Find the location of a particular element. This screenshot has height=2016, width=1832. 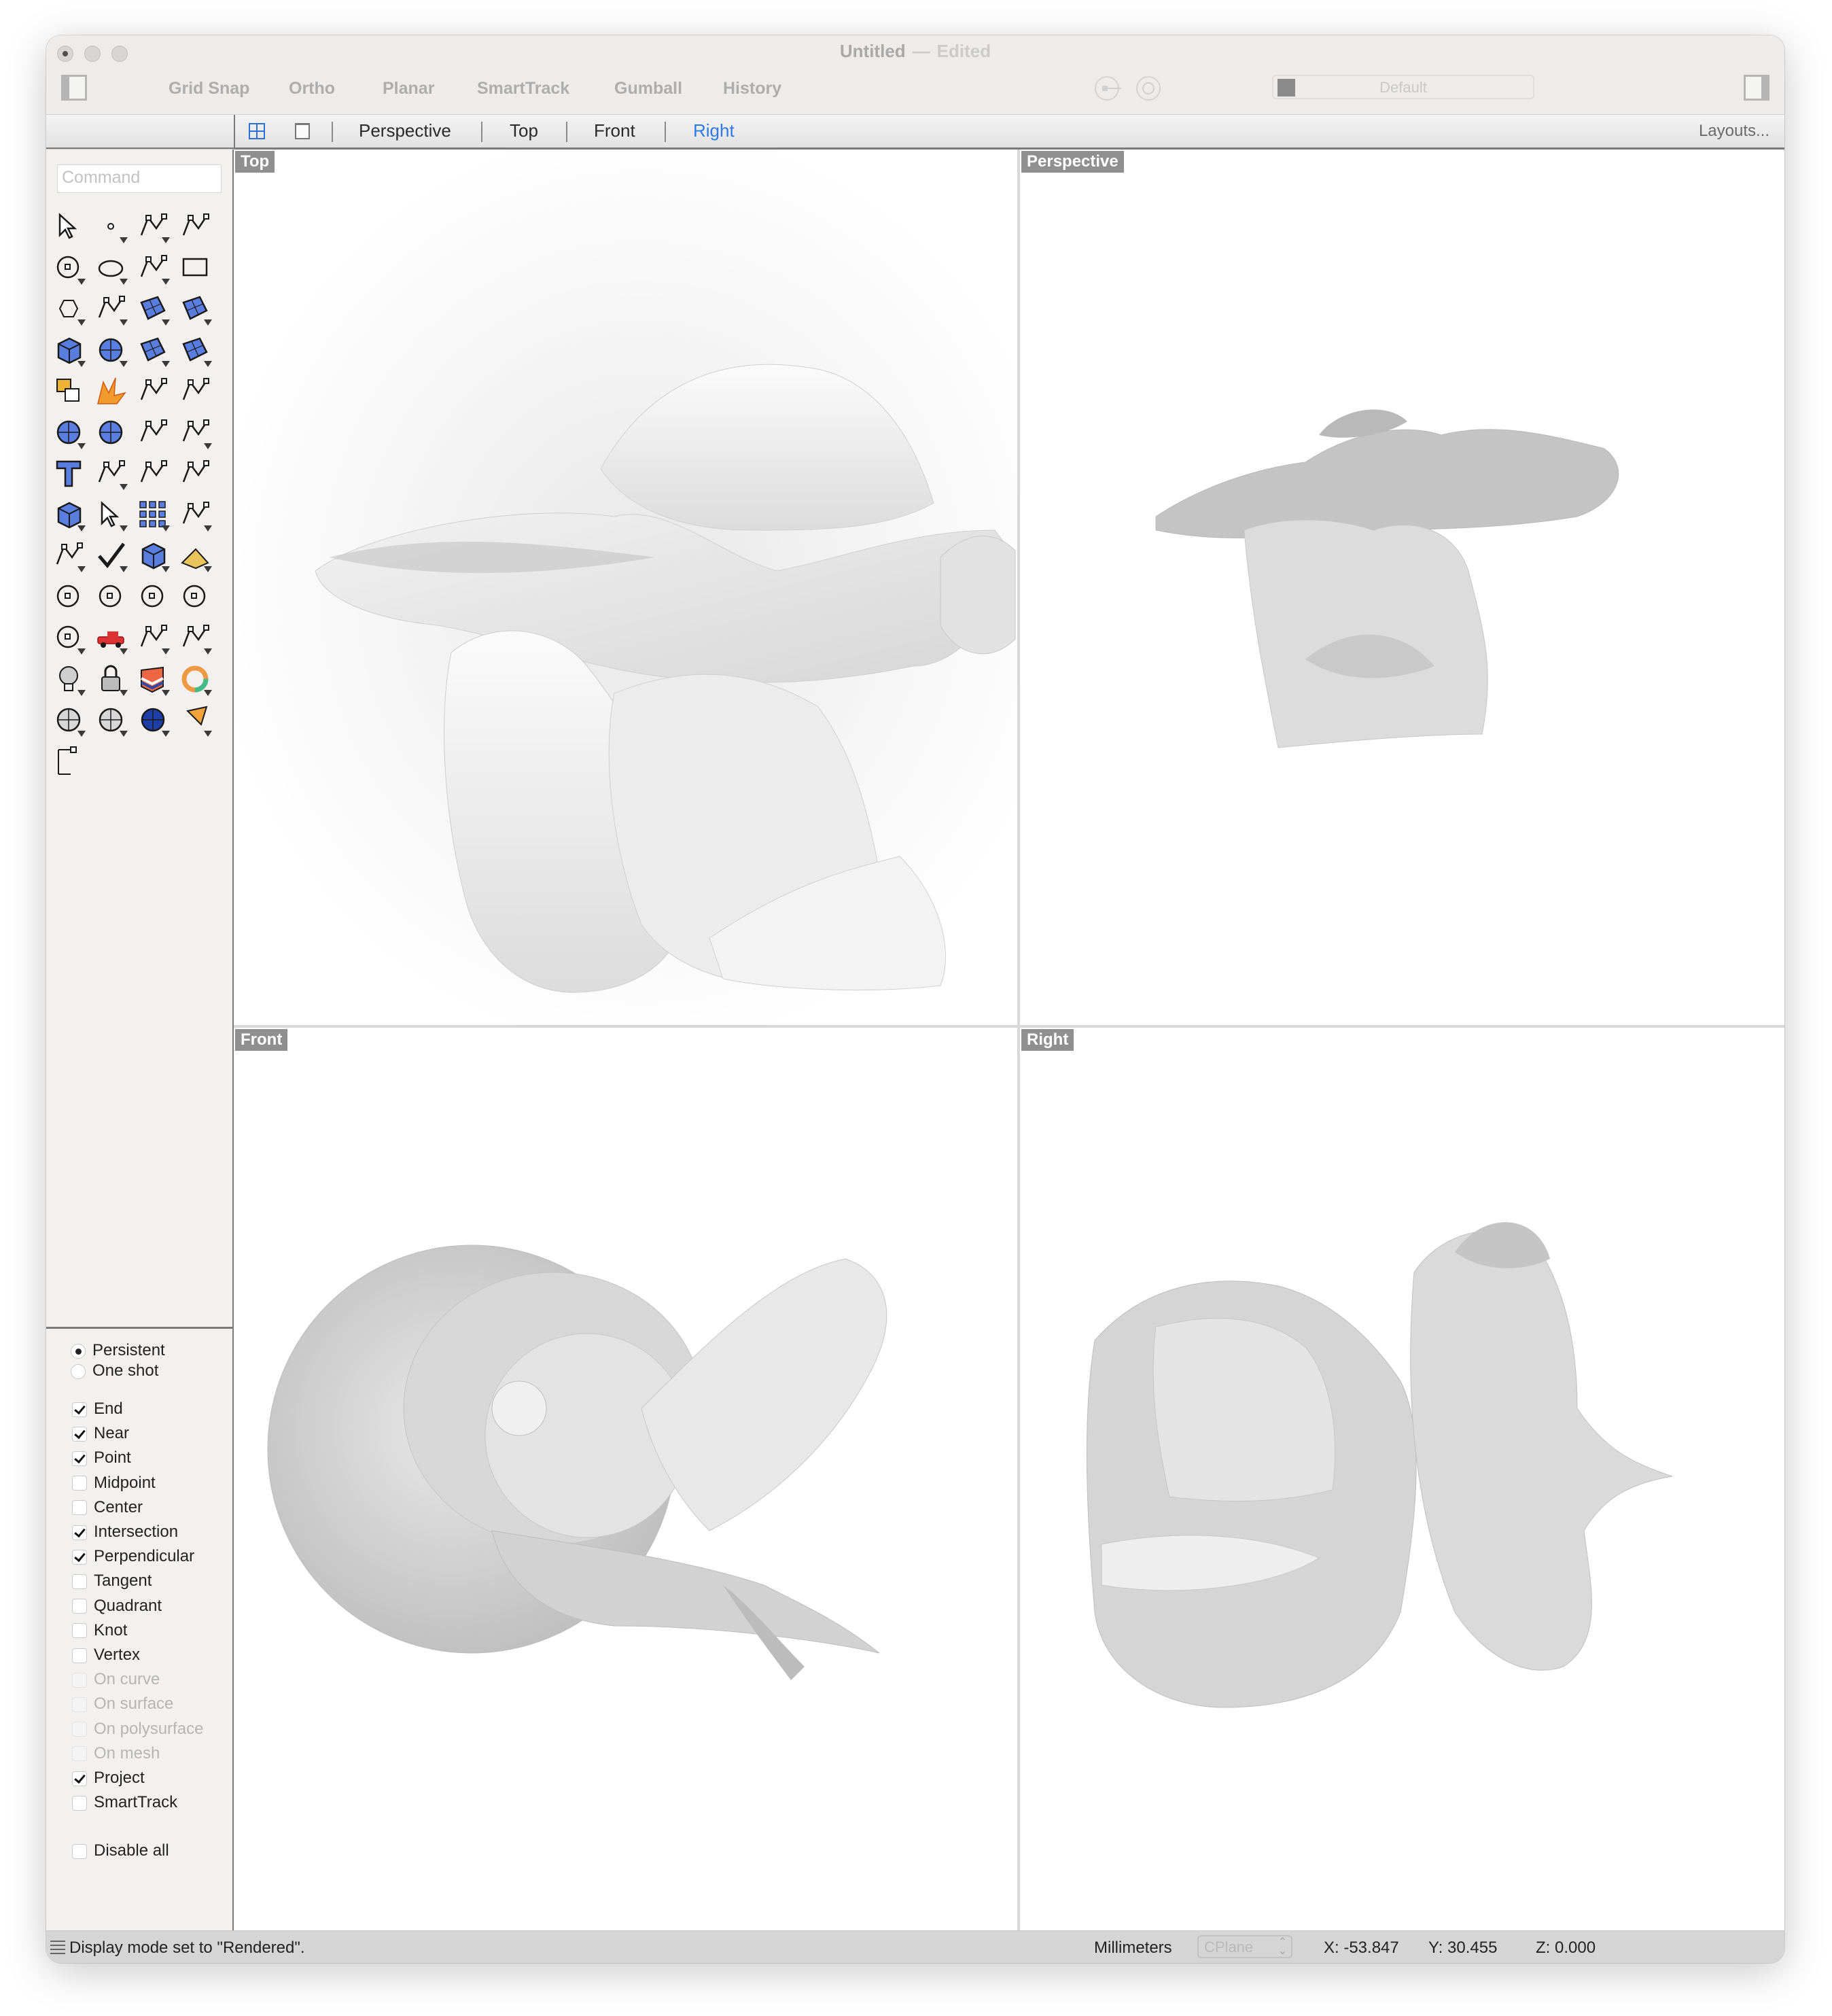

osnap-quadrant-checkbox: Quadrant is located at coordinates (117, 1606).